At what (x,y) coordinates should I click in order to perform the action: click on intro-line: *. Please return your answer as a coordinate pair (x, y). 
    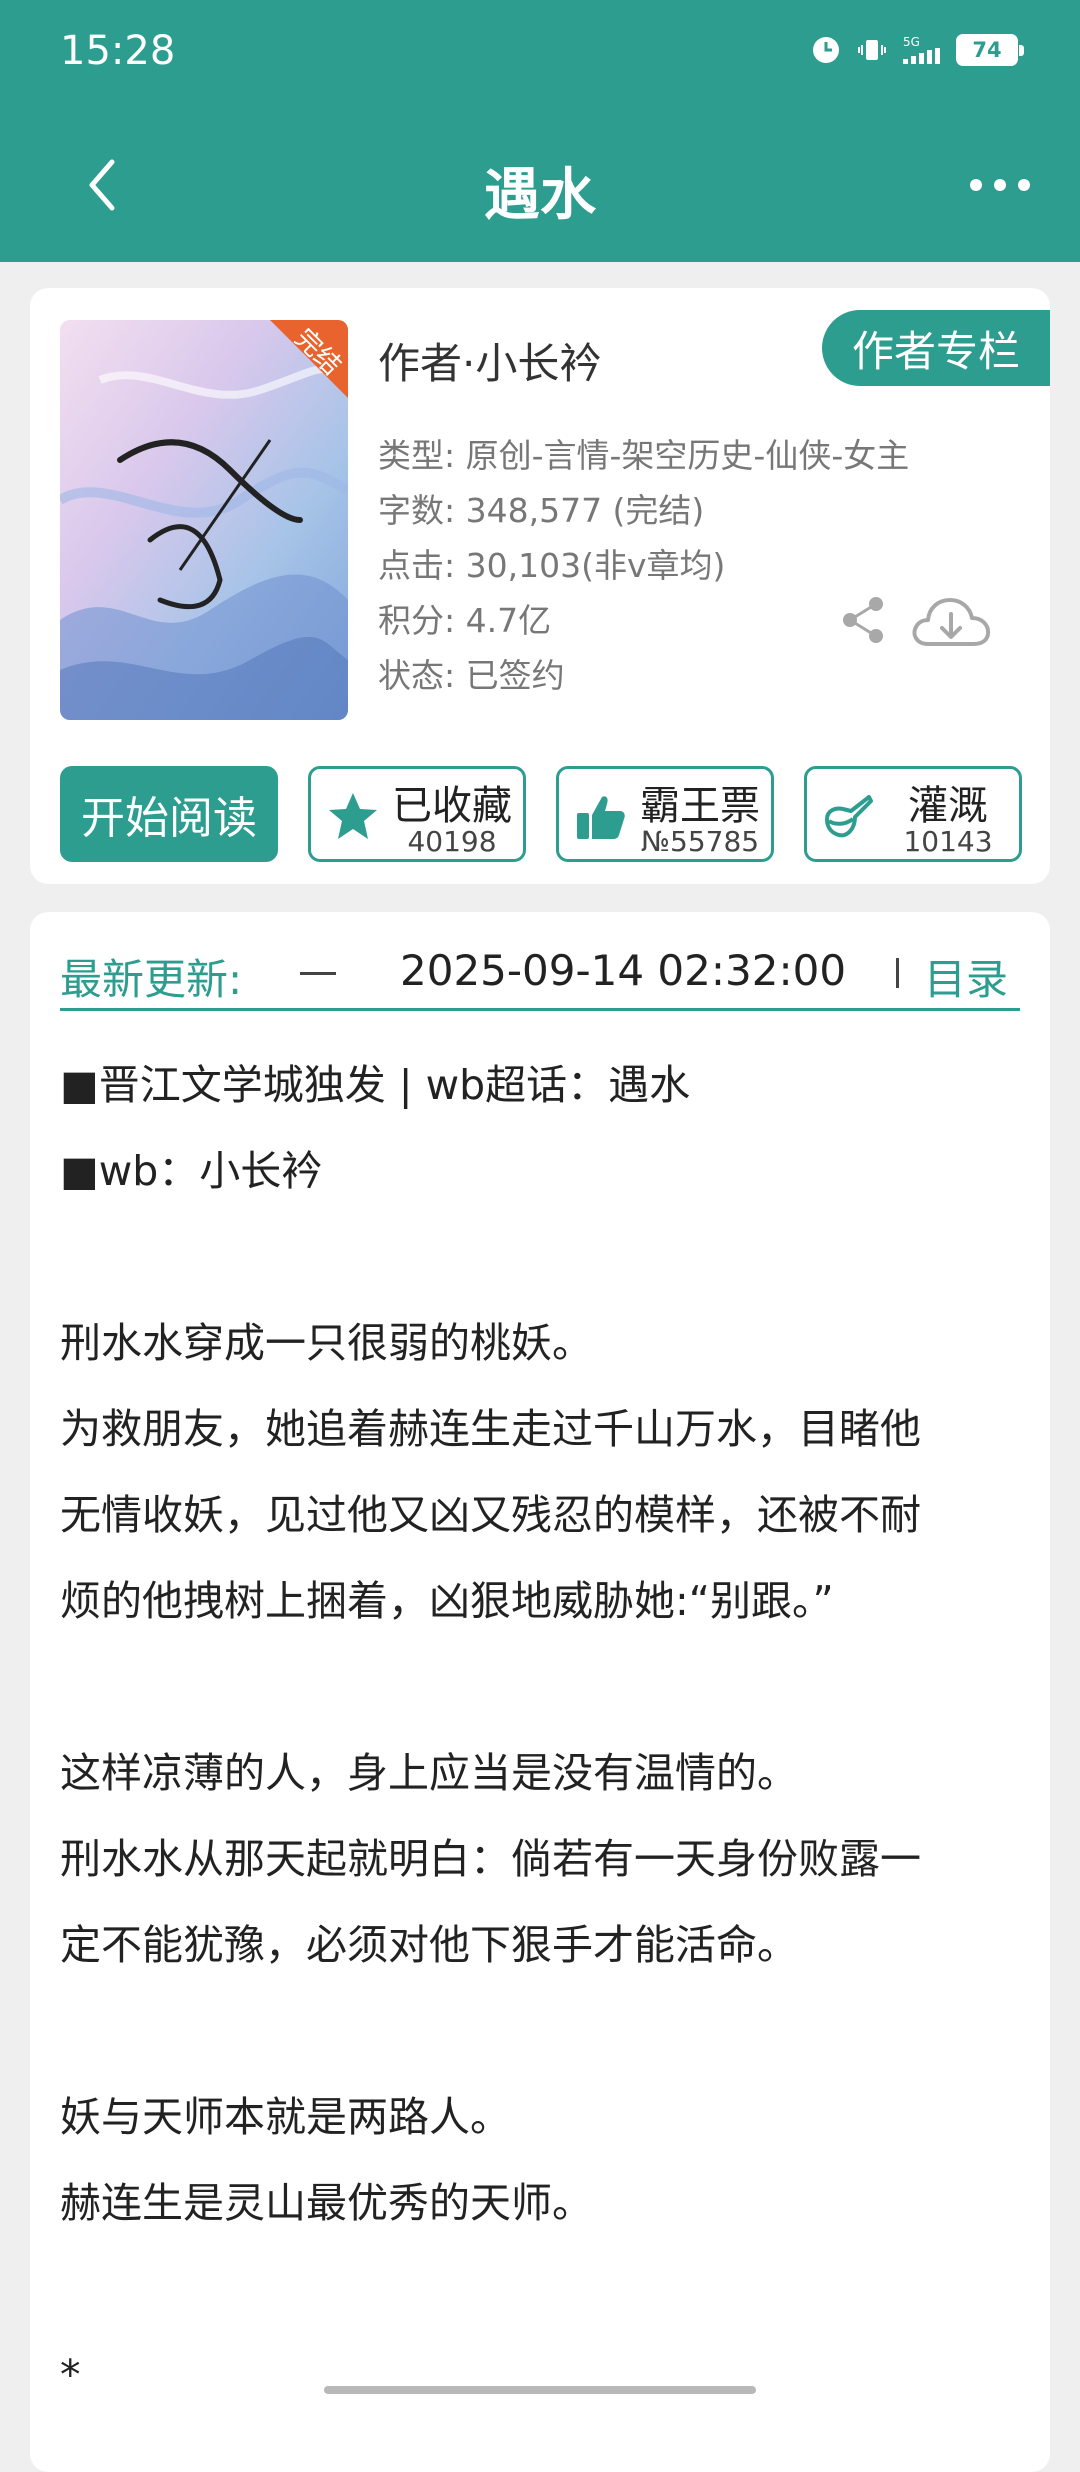
    Looking at the image, I should click on (70, 2375).